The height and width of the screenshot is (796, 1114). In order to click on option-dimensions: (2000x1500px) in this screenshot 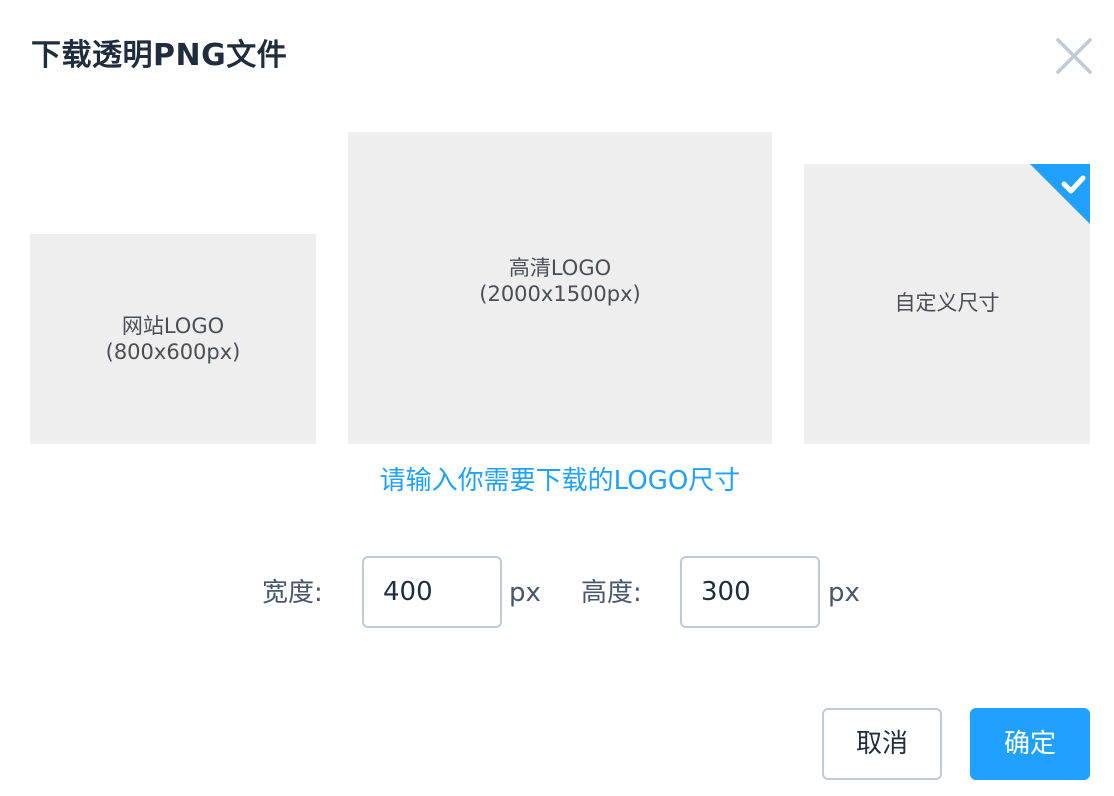, I will do `click(560, 294)`.